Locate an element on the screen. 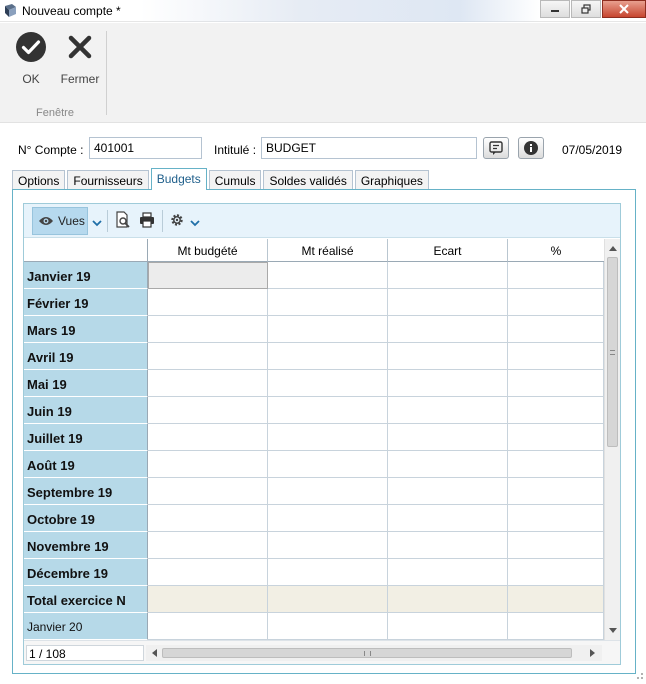 Image resolution: width=646 pixels, height=684 pixels. column-header-budgeted: Mt budgété is located at coordinates (208, 250).